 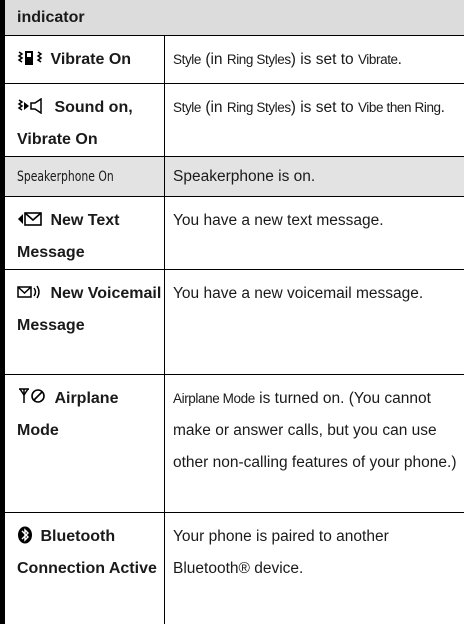 I want to click on indicator-title: Vibrate On, so click(x=91, y=59).